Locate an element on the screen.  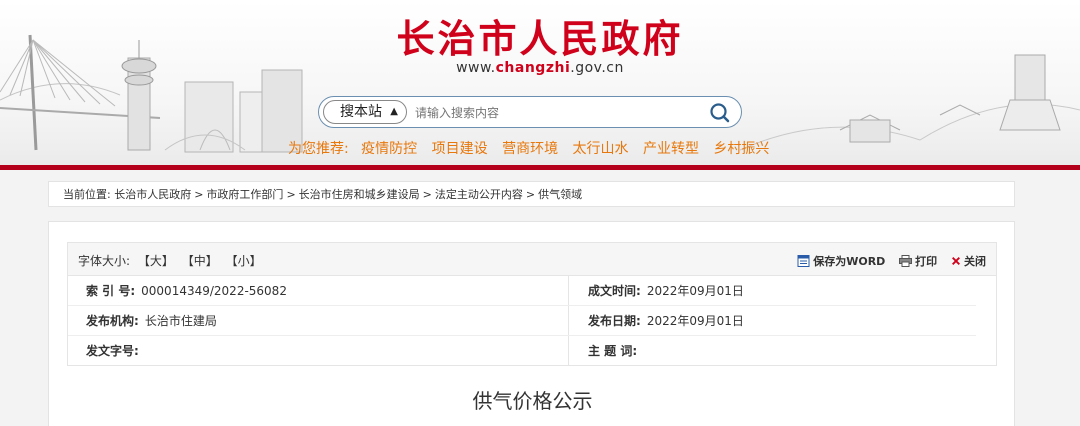
save-word-label: 保存为WORD is located at coordinates (849, 261).